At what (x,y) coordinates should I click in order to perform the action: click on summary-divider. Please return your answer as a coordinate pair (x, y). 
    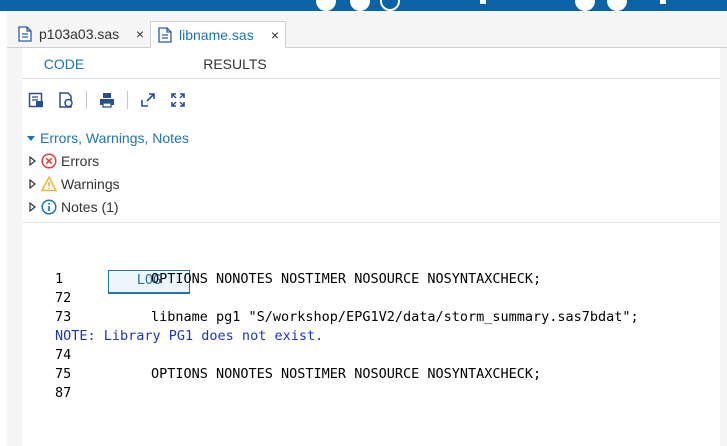
    Looking at the image, I should click on (371, 222).